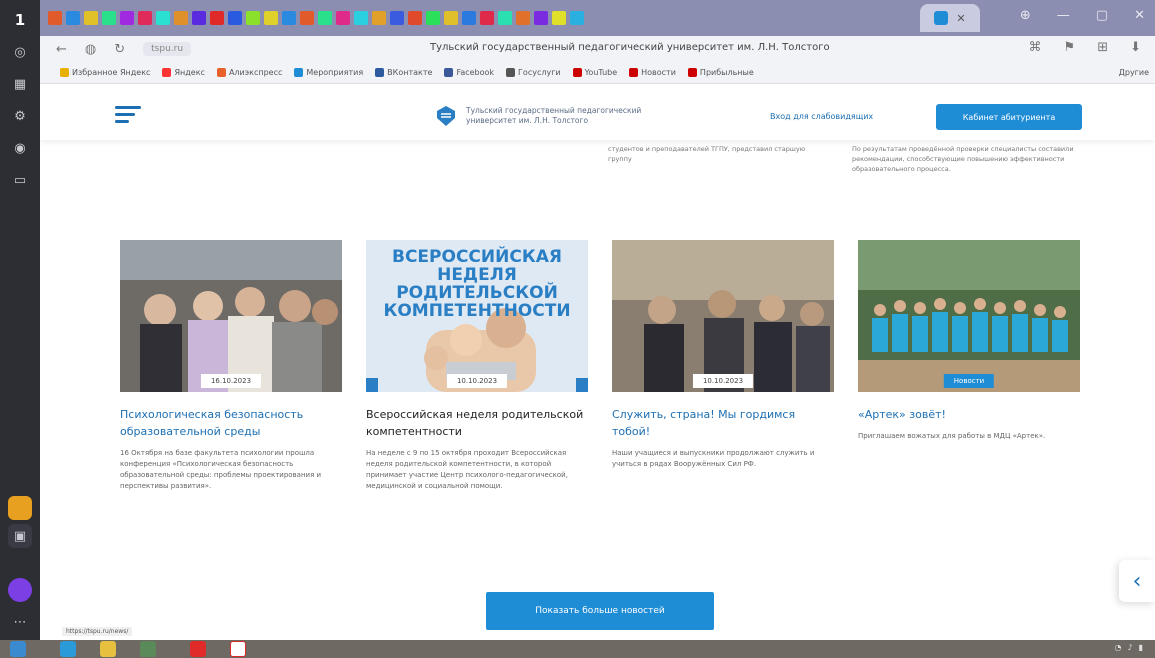  What do you see at coordinates (18, 649) in the screenshot?
I see `start-icon` at bounding box center [18, 649].